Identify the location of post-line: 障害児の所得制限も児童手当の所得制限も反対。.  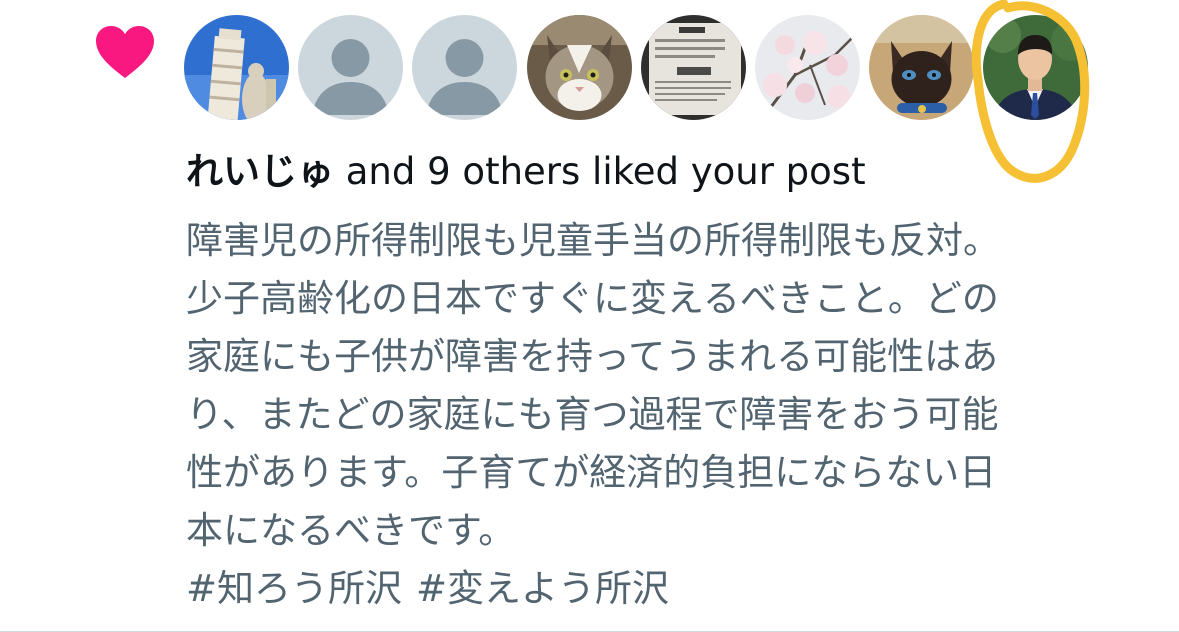
(593, 240).